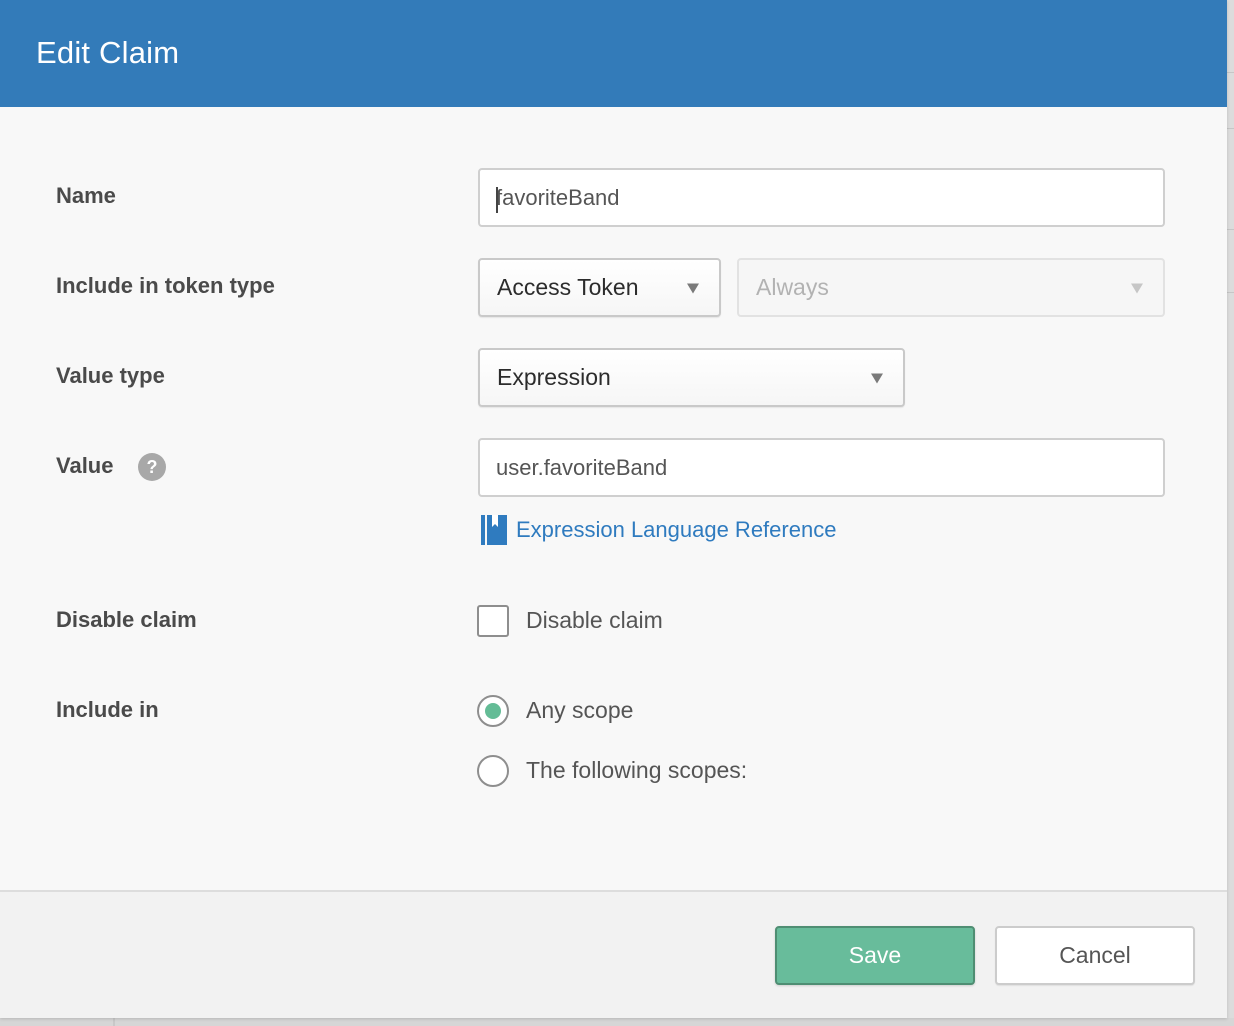 Image resolution: width=1234 pixels, height=1026 pixels. What do you see at coordinates (165, 285) in the screenshot?
I see `token-type-label: Include in token type` at bounding box center [165, 285].